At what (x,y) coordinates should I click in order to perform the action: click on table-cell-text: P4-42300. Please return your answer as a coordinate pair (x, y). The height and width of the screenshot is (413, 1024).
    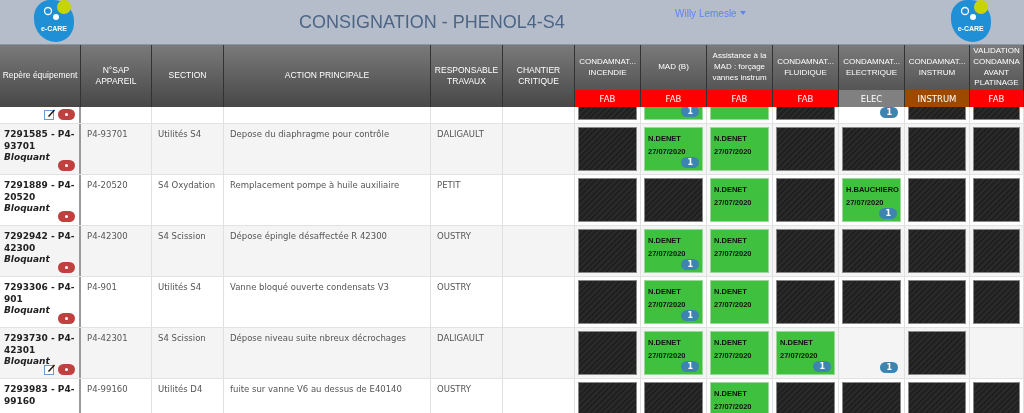
    Looking at the image, I should click on (107, 236).